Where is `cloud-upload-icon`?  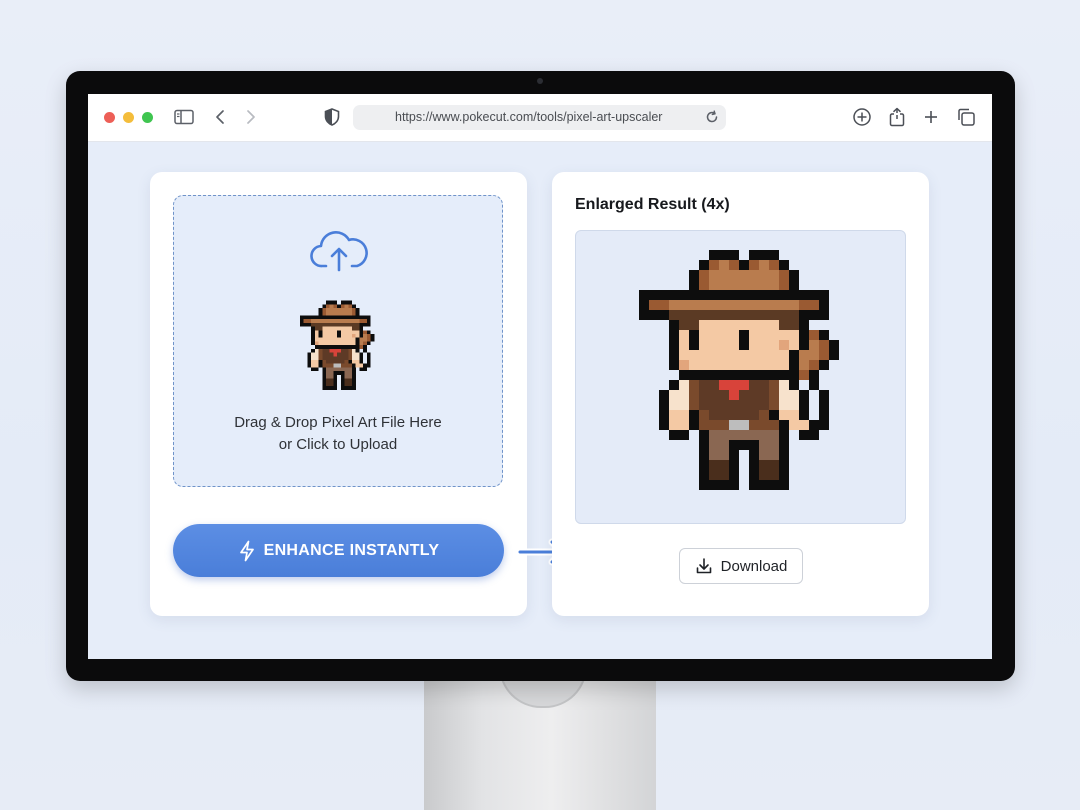
cloud-upload-icon is located at coordinates (339, 253).